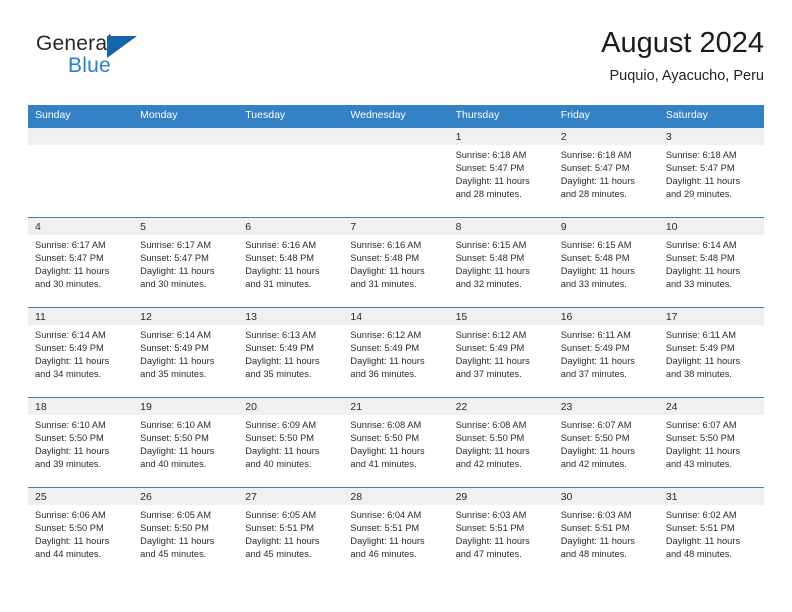  What do you see at coordinates (711, 496) in the screenshot?
I see `day-number: 31` at bounding box center [711, 496].